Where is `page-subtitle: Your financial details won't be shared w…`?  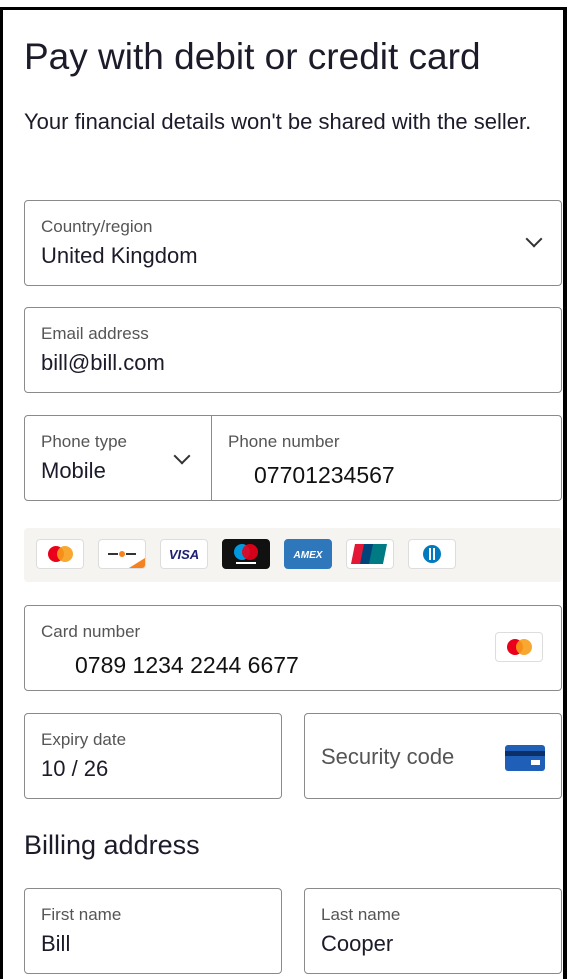
page-subtitle: Your financial details won't be shared w… is located at coordinates (278, 121).